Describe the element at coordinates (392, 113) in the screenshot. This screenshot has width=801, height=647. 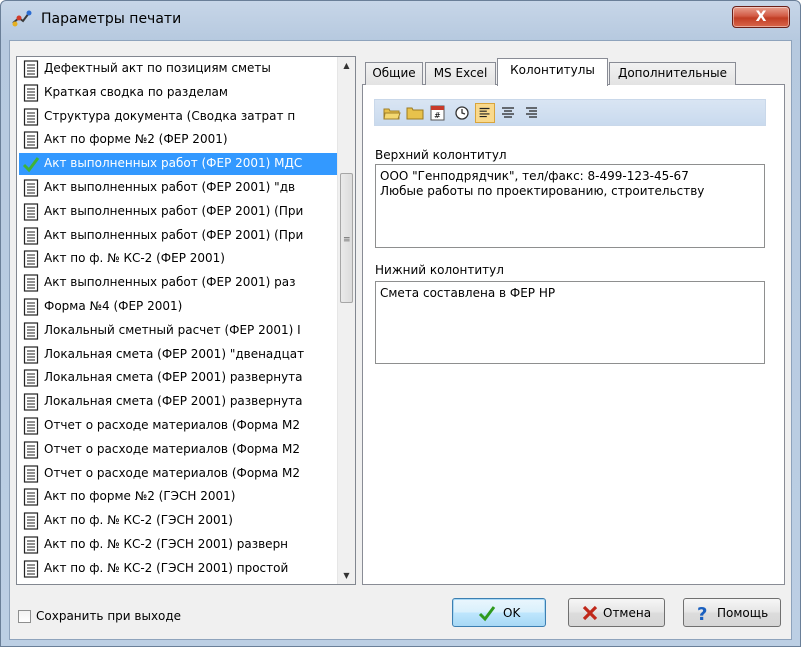
I see `open-folder-icon` at that location.